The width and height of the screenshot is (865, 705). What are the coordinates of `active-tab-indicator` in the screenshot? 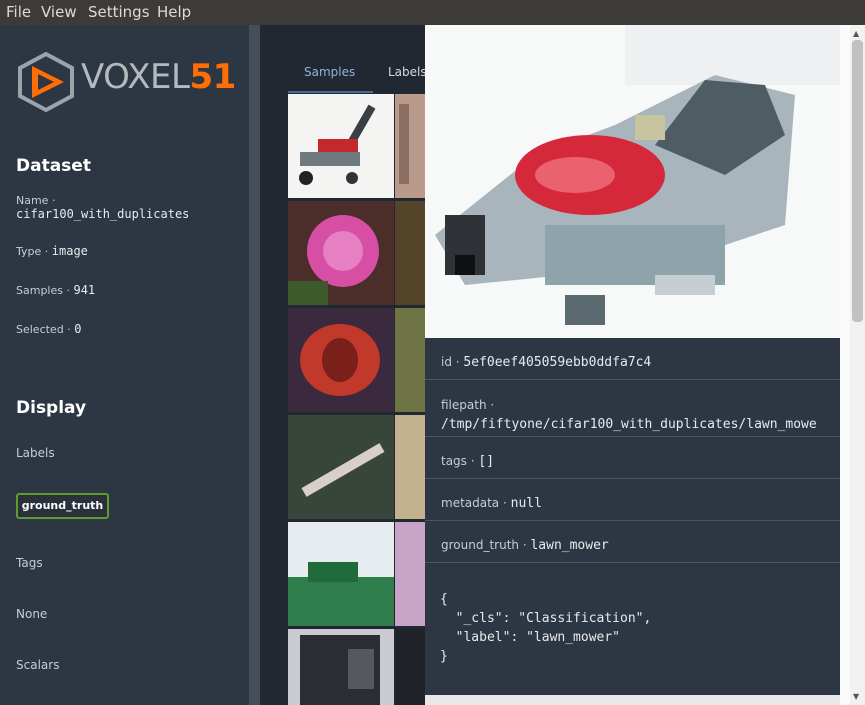 It's located at (330, 92).